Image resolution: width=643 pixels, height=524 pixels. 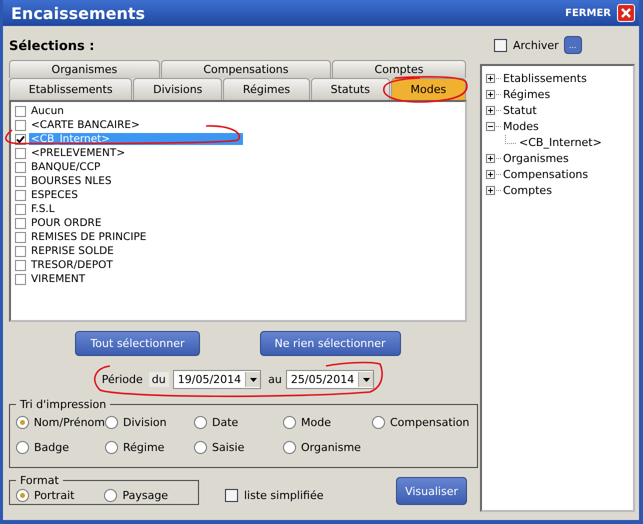 What do you see at coordinates (526, 94) in the screenshot?
I see `tree-item: Régimes` at bounding box center [526, 94].